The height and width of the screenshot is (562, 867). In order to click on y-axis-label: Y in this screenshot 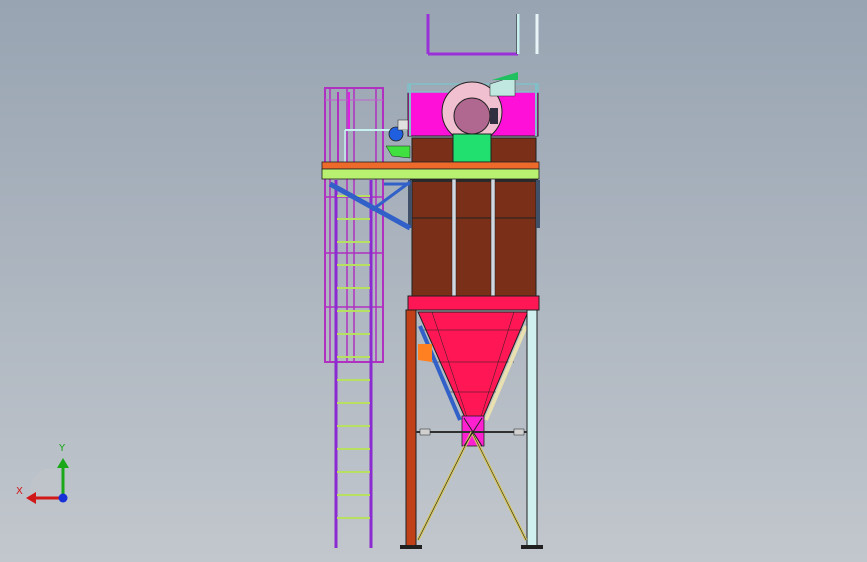, I will do `click(62, 448)`.